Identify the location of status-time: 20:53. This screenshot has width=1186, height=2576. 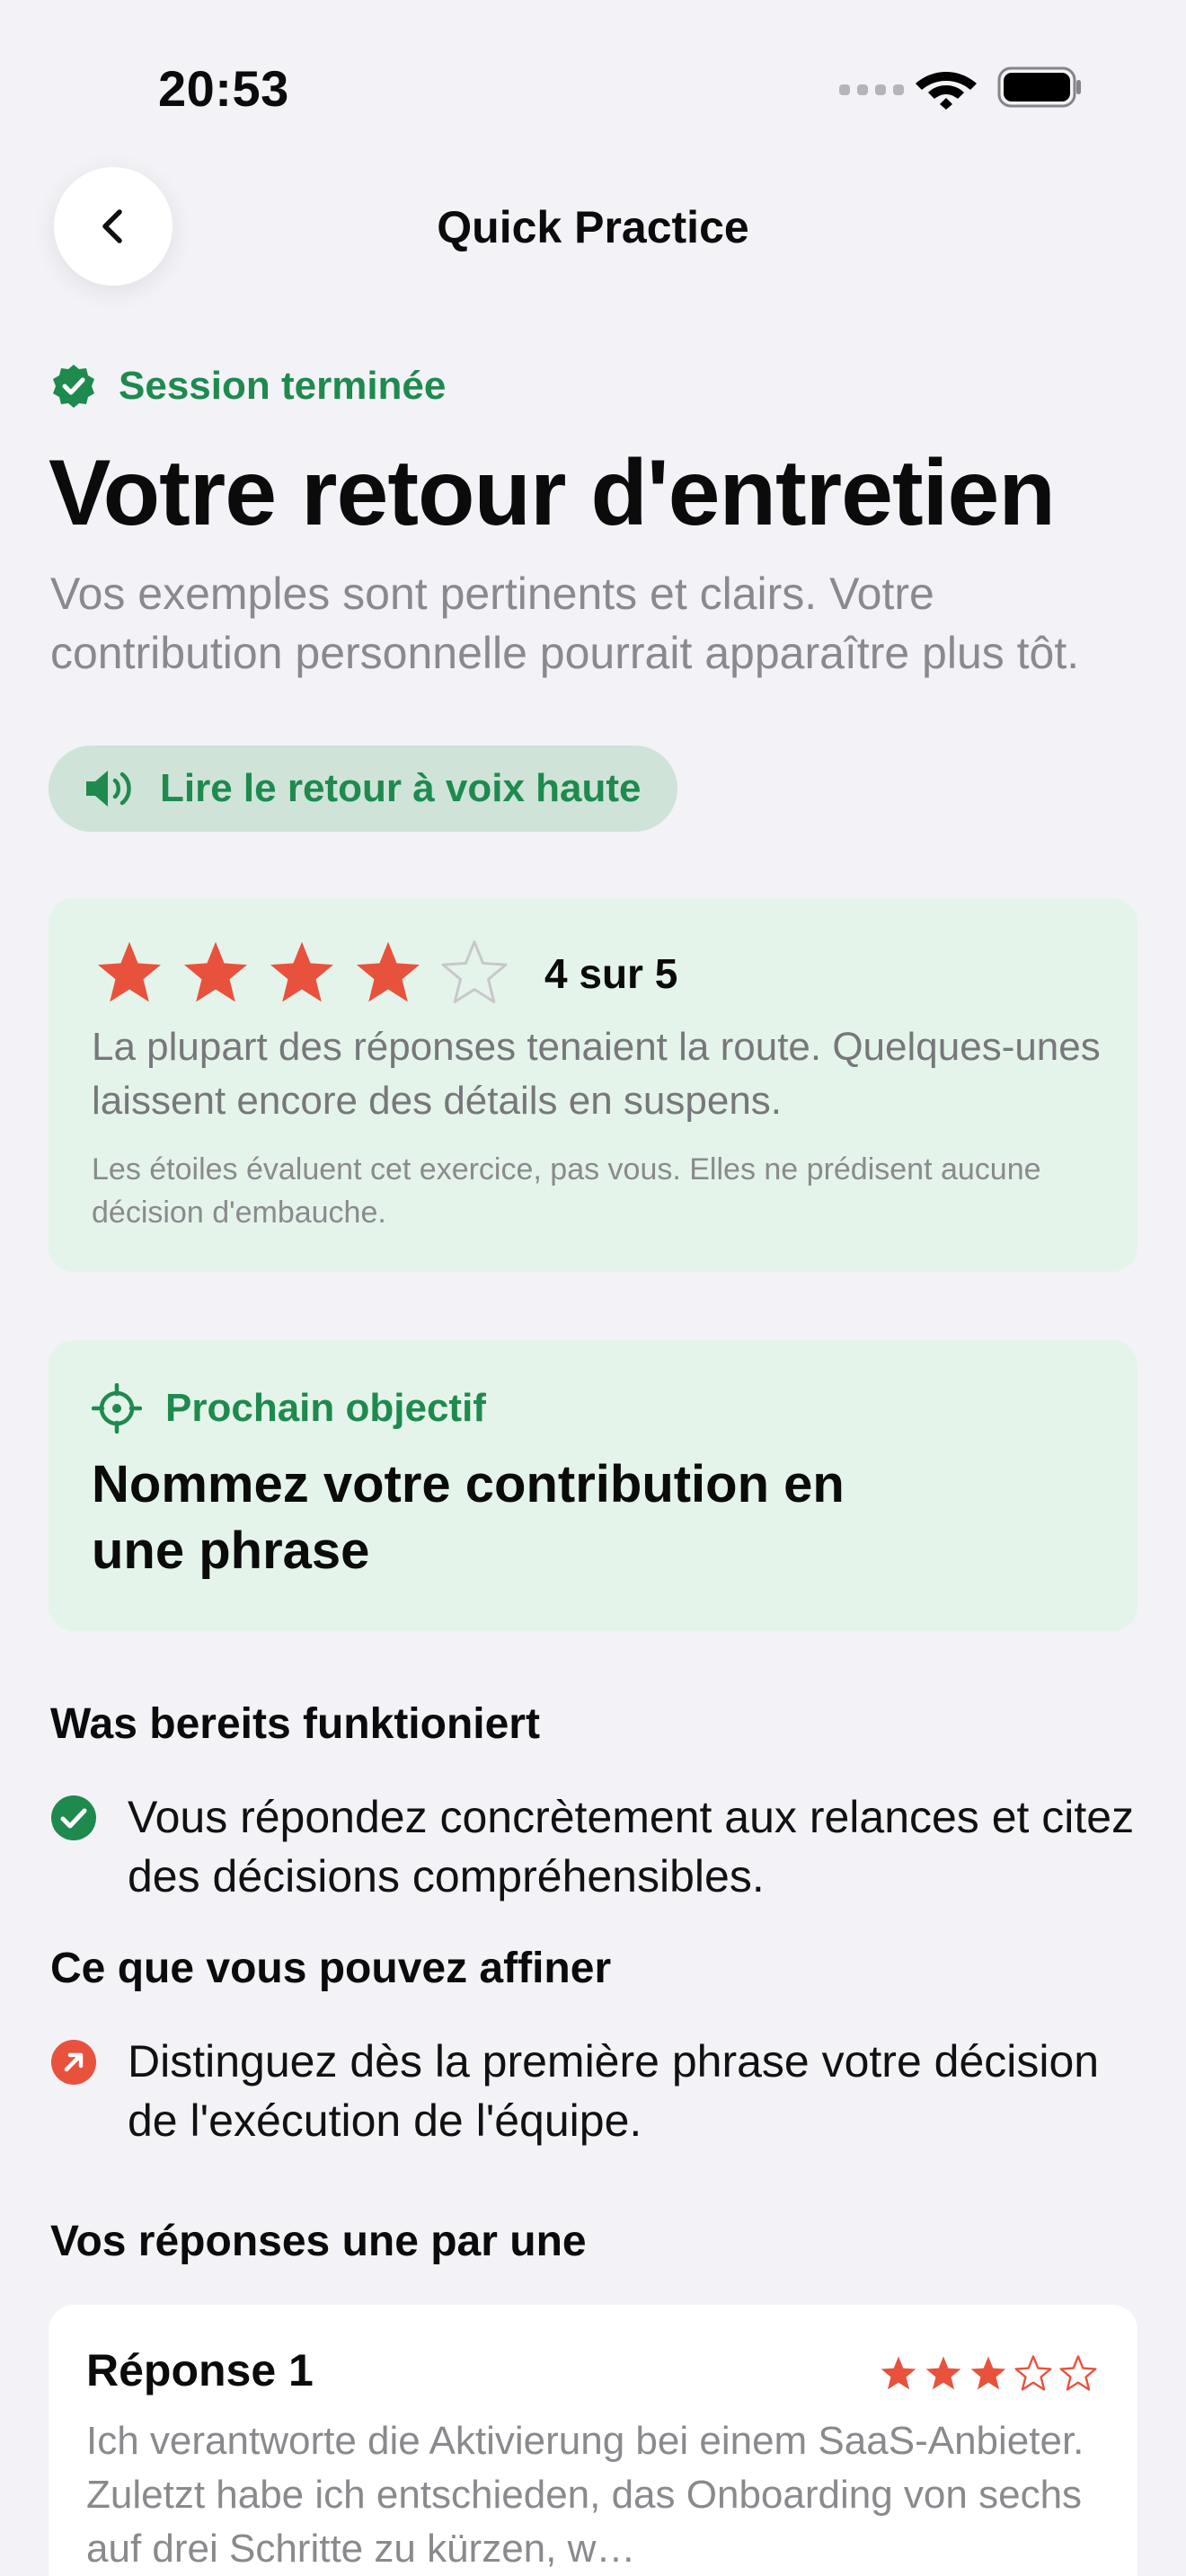
(223, 88).